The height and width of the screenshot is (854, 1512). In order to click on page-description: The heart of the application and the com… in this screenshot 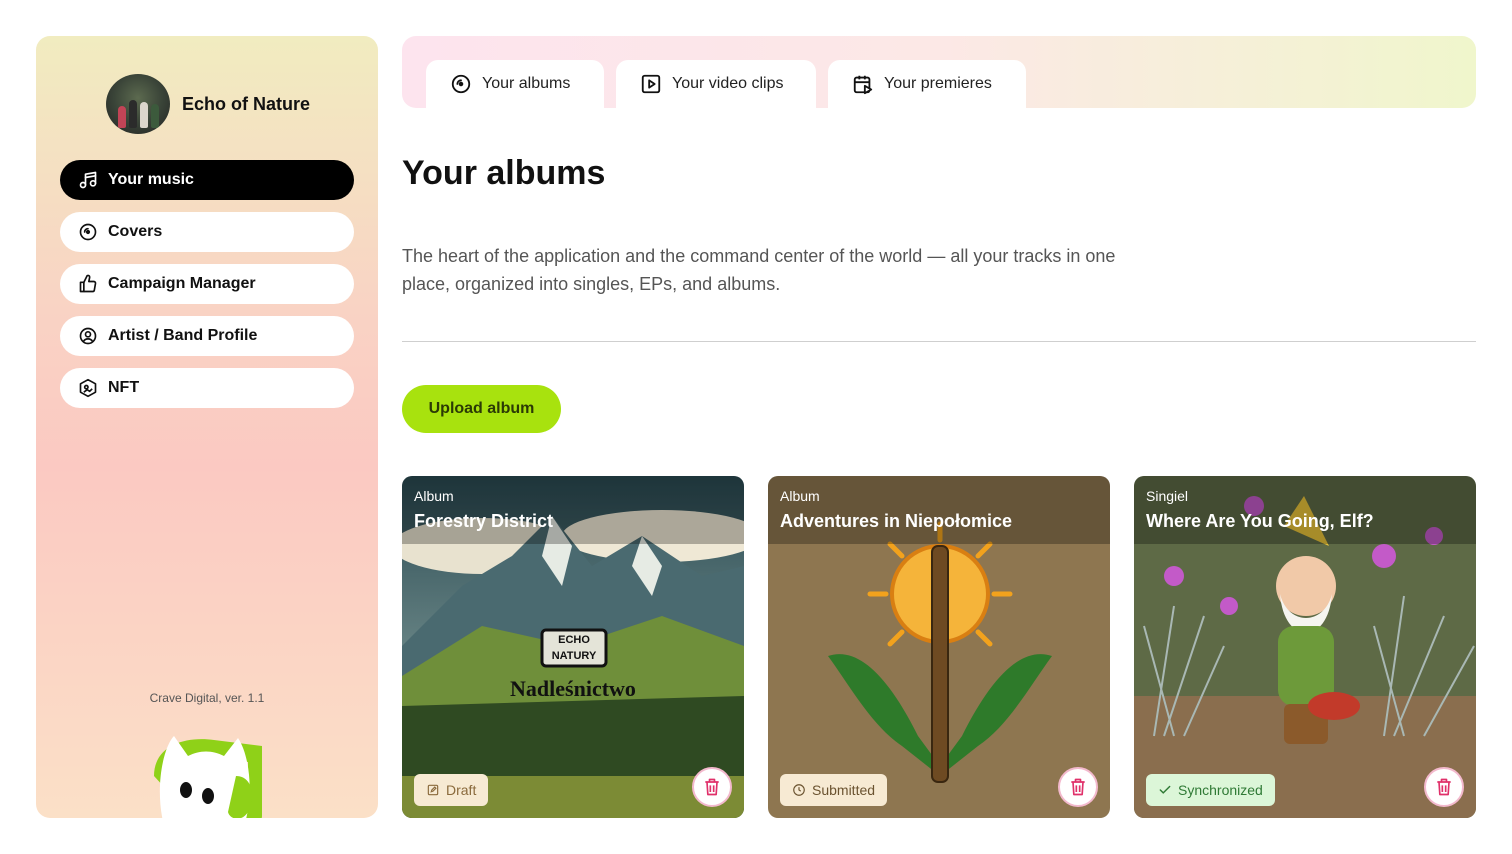, I will do `click(759, 270)`.